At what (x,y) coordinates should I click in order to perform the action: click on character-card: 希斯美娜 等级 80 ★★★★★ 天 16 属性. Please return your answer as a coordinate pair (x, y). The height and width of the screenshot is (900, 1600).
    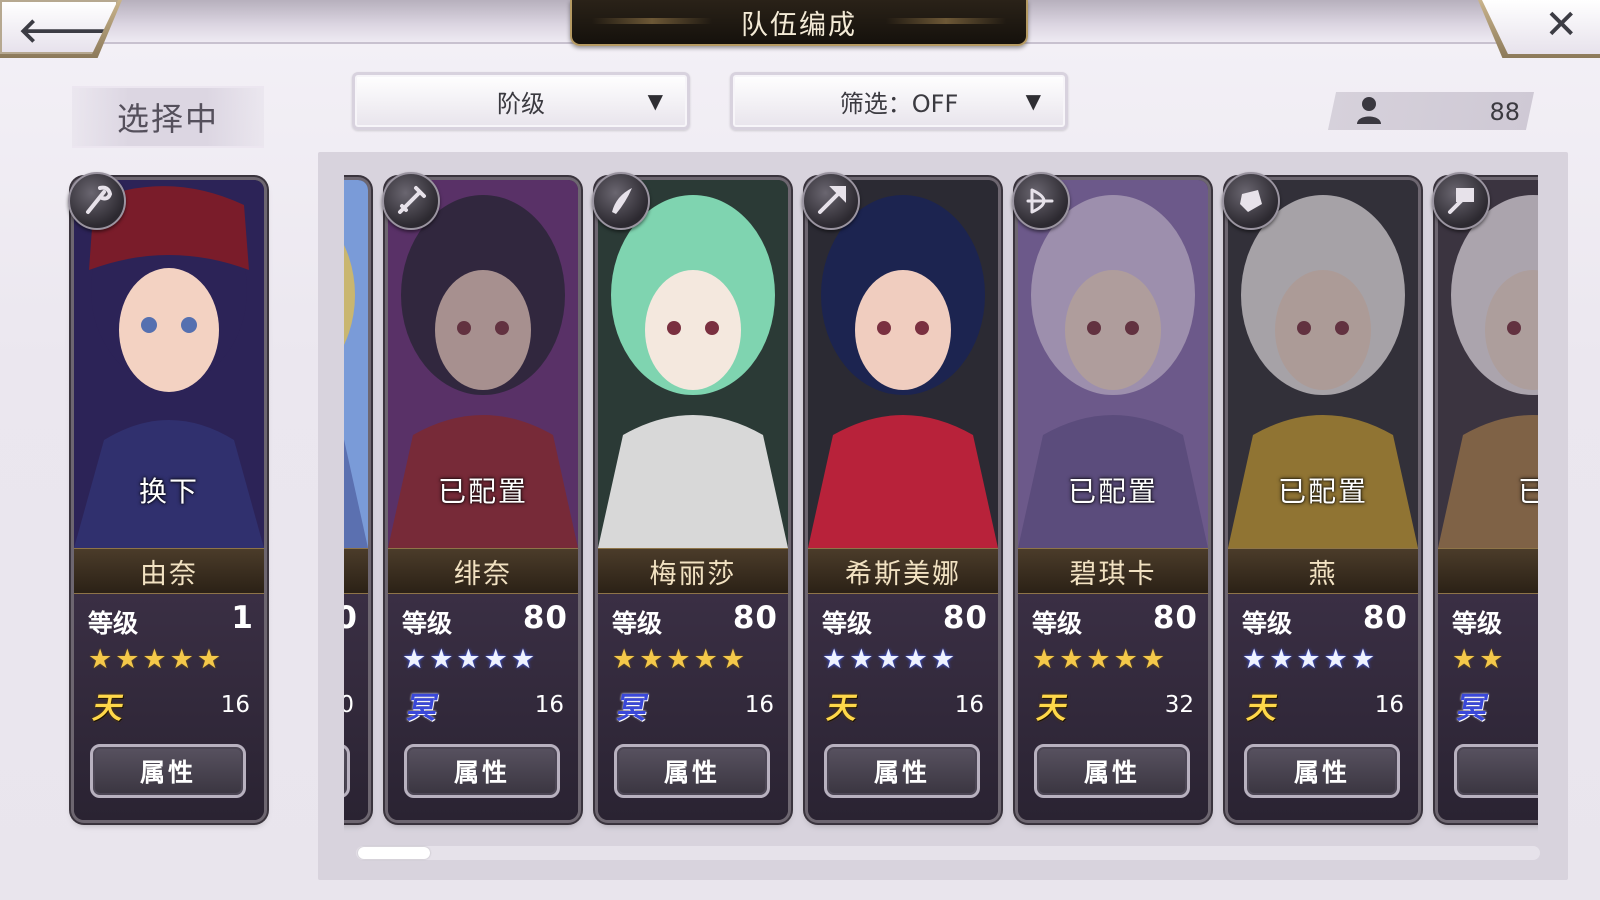
    Looking at the image, I should click on (903, 500).